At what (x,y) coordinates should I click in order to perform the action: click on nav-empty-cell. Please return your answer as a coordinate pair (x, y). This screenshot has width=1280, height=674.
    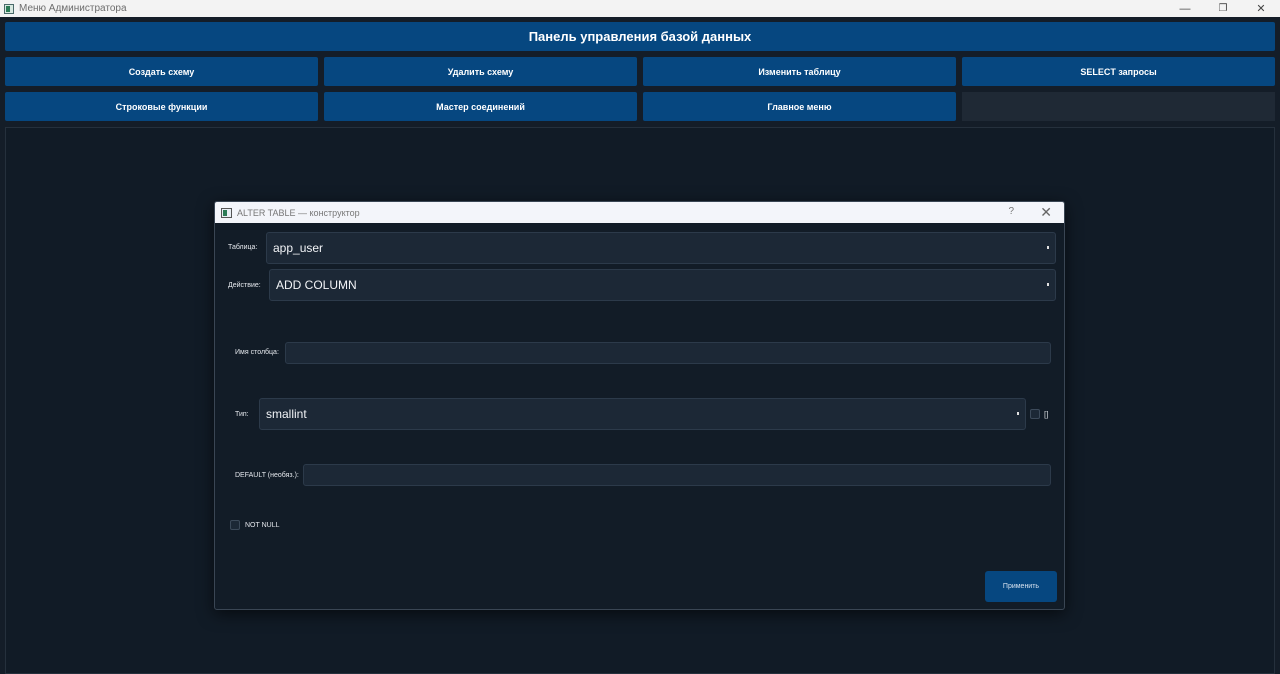
    Looking at the image, I should click on (1118, 106).